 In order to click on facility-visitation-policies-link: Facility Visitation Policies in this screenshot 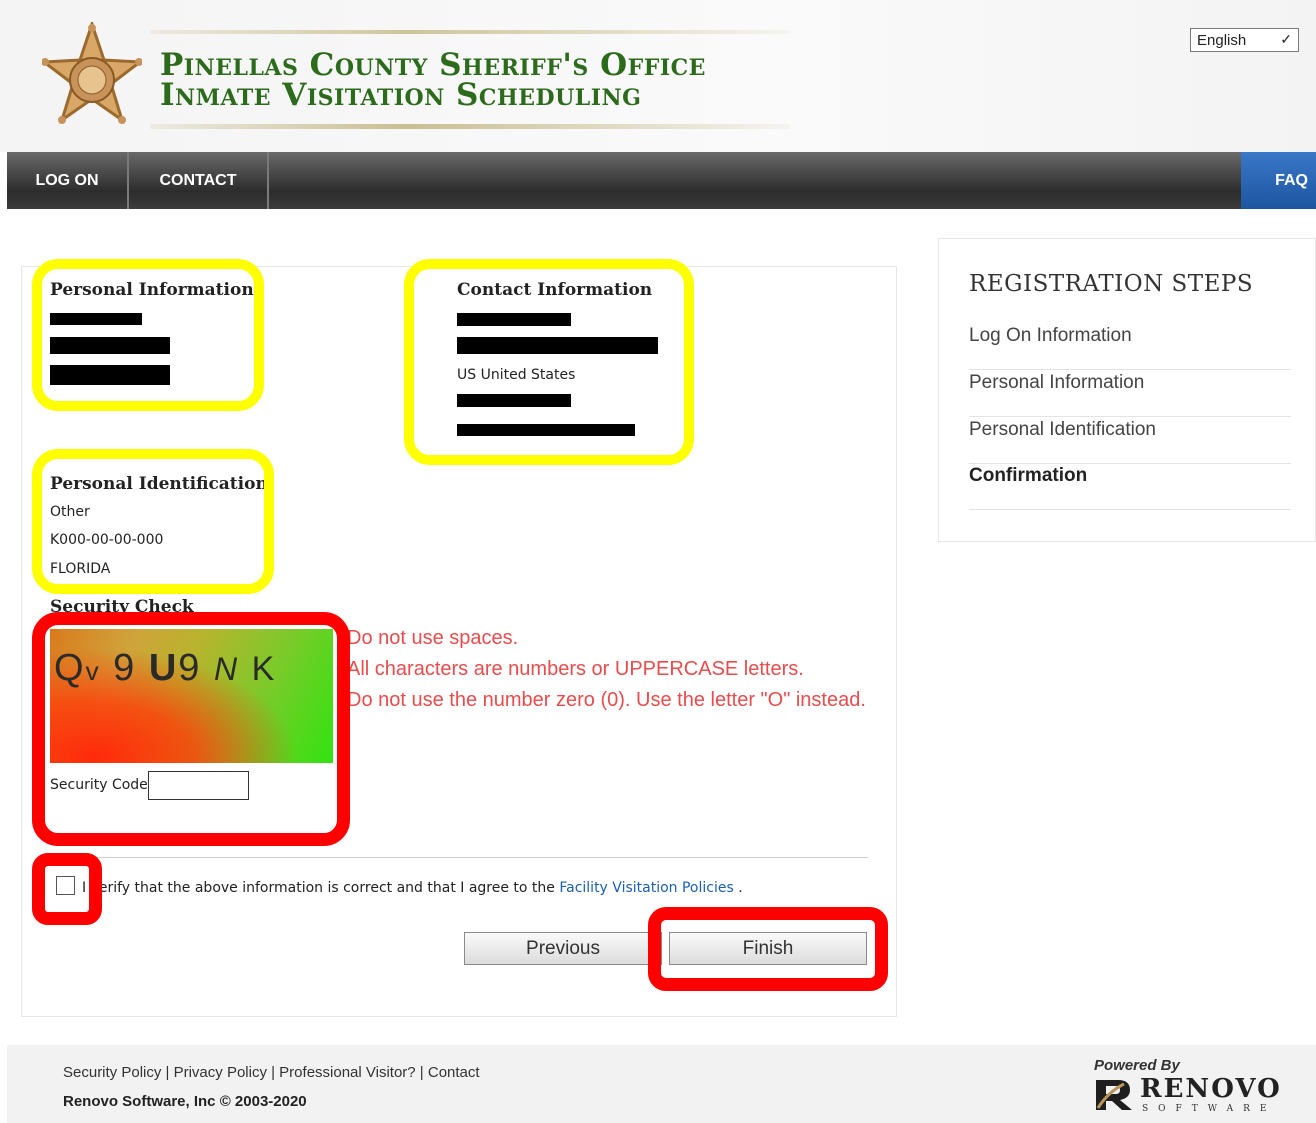, I will do `click(646, 888)`.